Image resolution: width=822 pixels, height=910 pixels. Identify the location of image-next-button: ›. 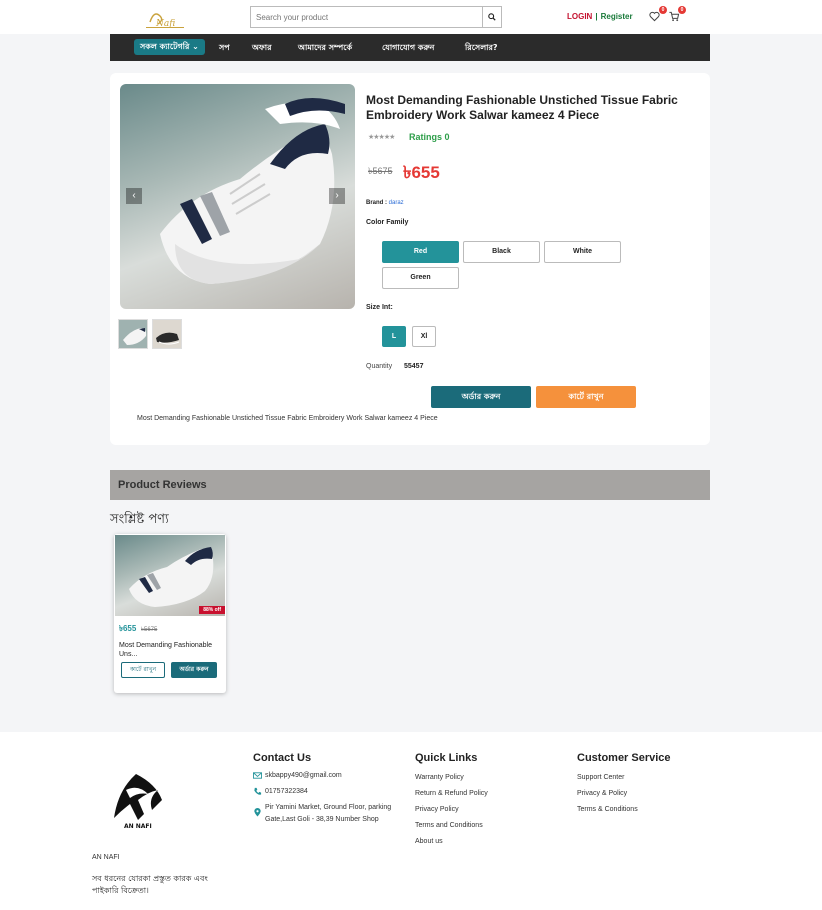
(337, 196).